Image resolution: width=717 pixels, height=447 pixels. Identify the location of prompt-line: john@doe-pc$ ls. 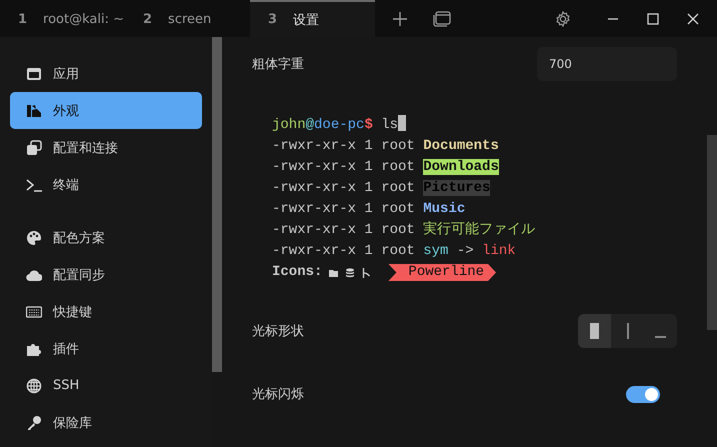
(474, 125).